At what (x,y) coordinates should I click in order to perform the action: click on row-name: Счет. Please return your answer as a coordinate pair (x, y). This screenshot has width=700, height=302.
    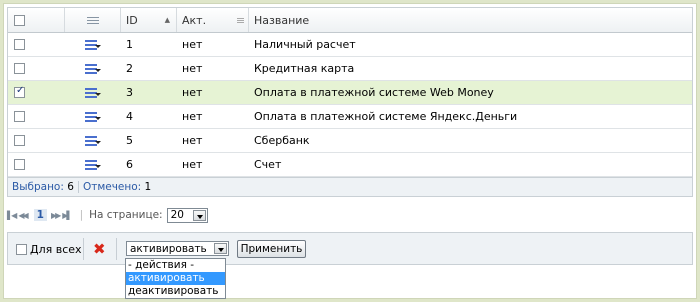
    Looking at the image, I should click on (268, 164).